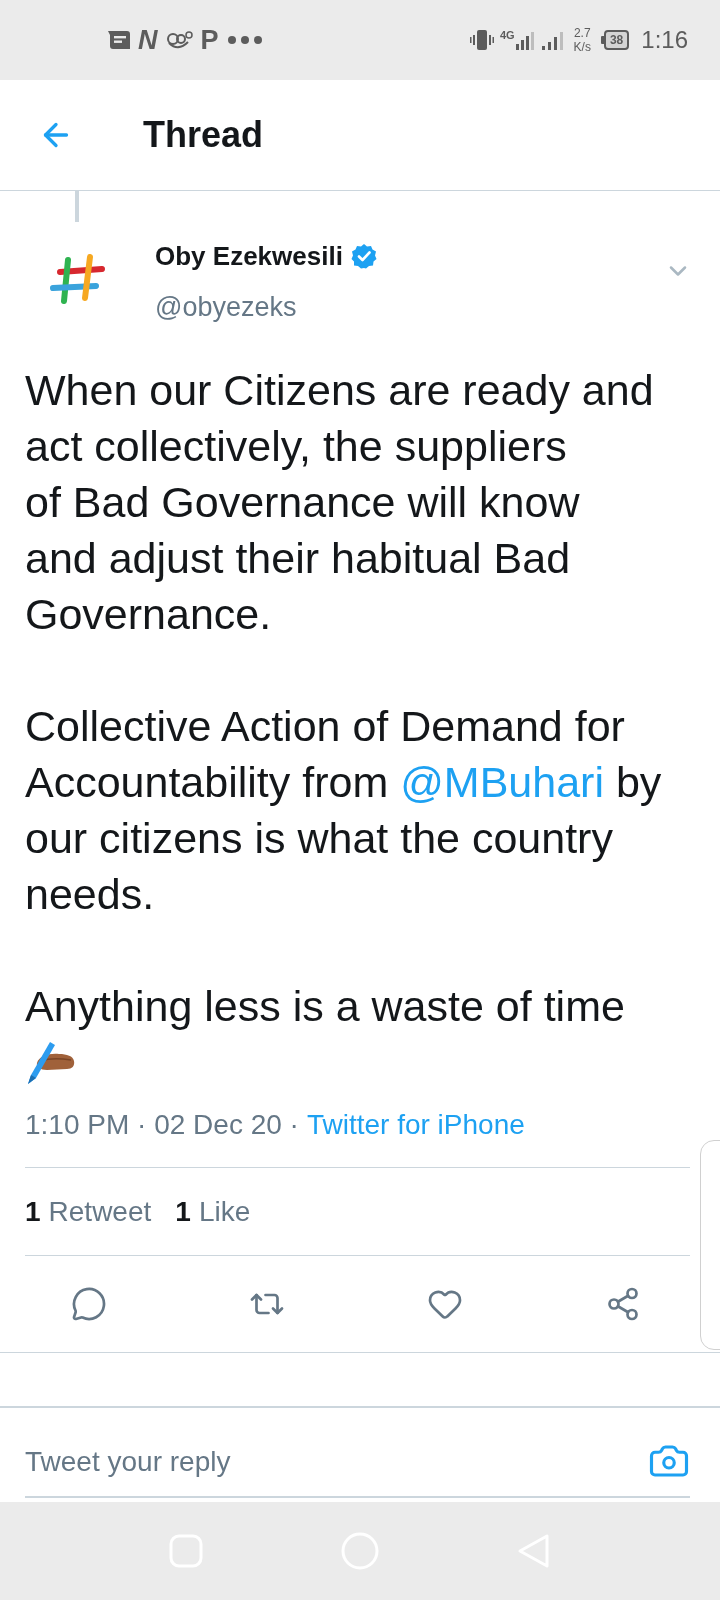 The width and height of the screenshot is (720, 1600). What do you see at coordinates (213, 1211) in the screenshot?
I see `engagement-stat: 1 Like` at bounding box center [213, 1211].